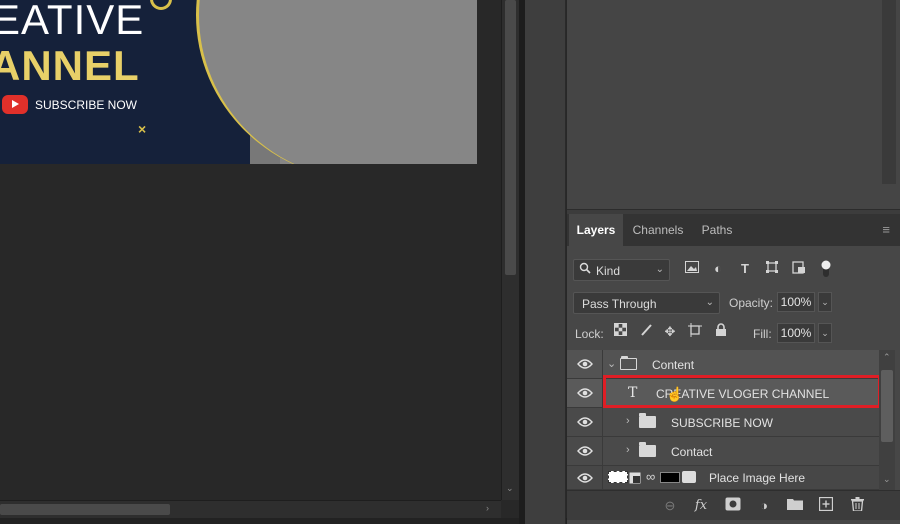 This screenshot has height=524, width=900. What do you see at coordinates (646, 332) in the screenshot?
I see `lock-pixels-icon` at bounding box center [646, 332].